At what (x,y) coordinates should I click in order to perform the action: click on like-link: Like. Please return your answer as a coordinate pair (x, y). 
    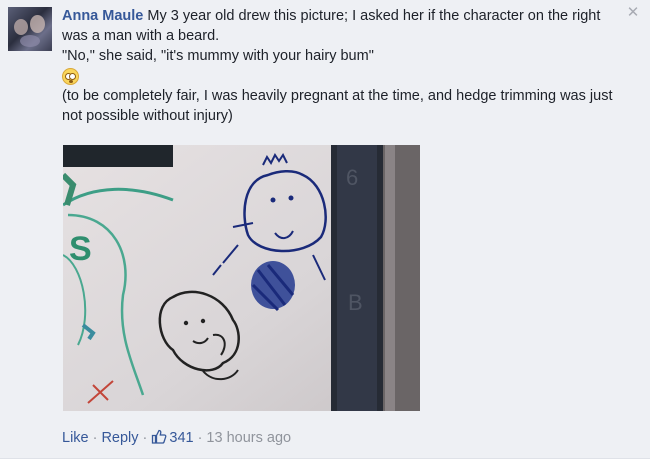
    Looking at the image, I should click on (75, 438).